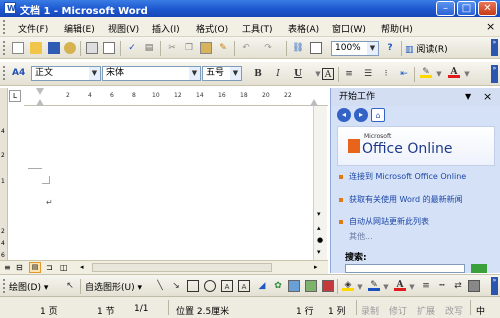 This screenshot has width=500, height=318. Describe the element at coordinates (294, 286) in the screenshot. I see `clip-art-icon` at that location.